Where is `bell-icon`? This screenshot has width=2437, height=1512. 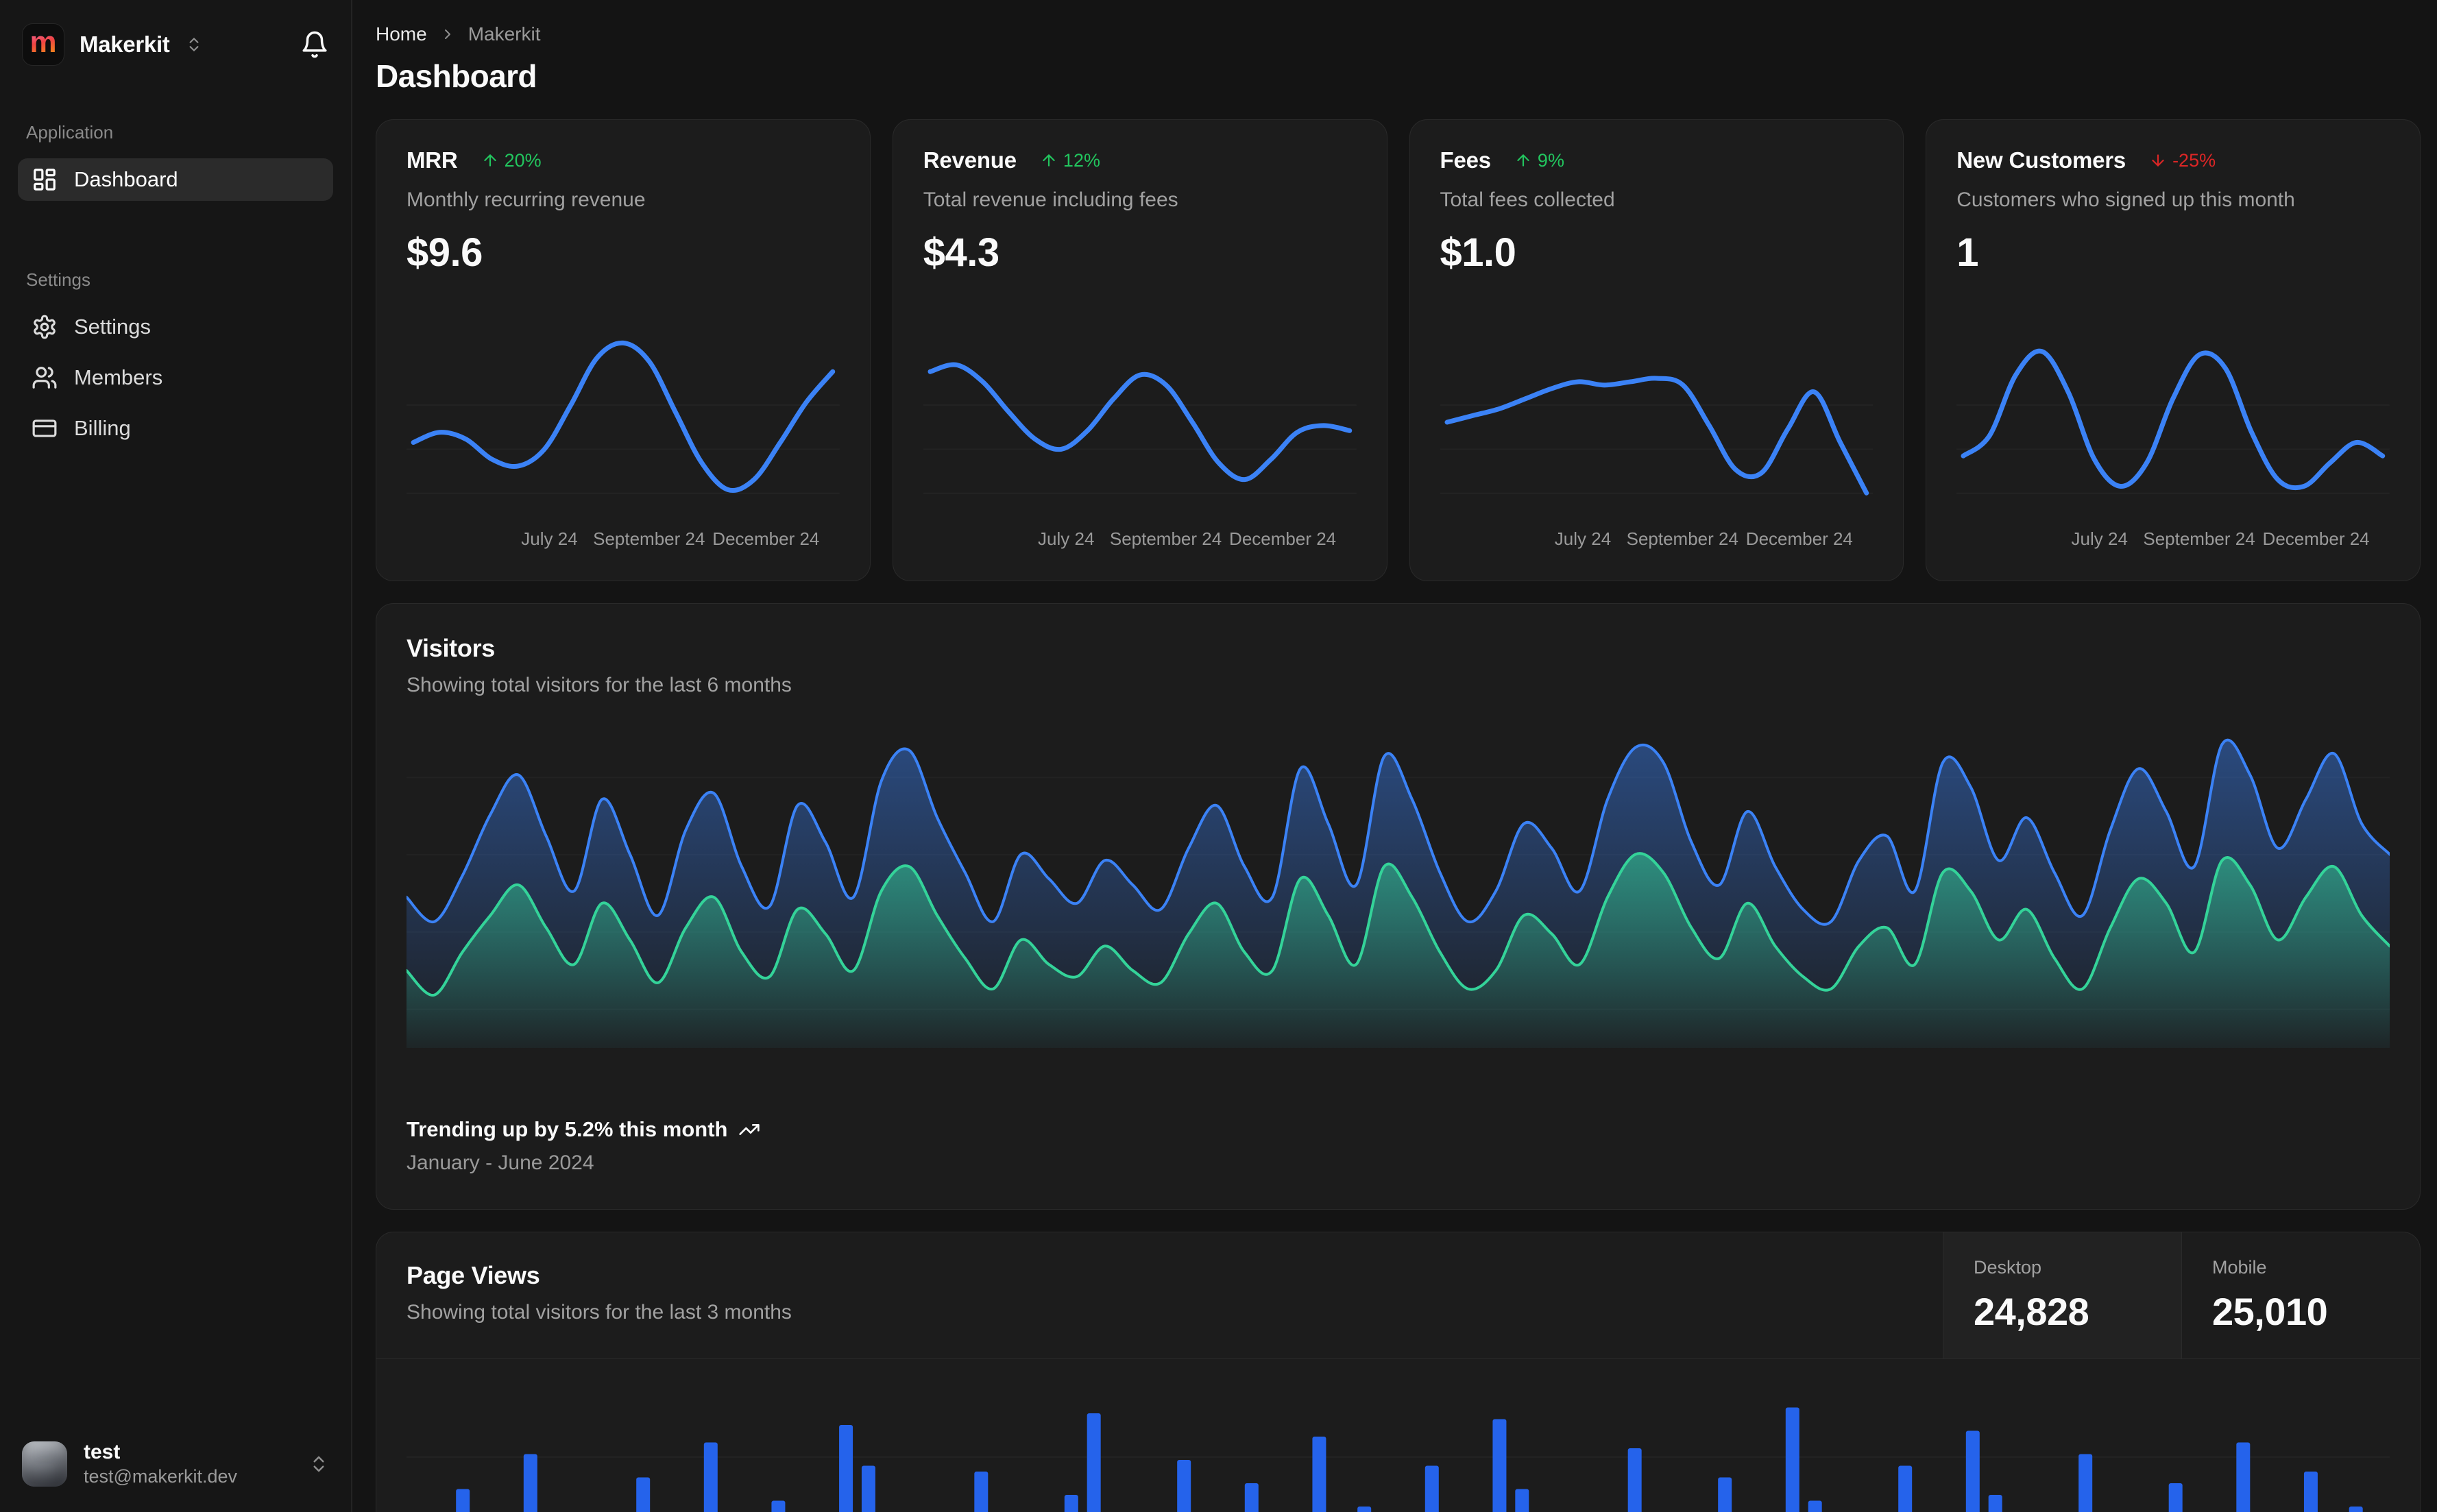
bell-icon is located at coordinates (314, 45).